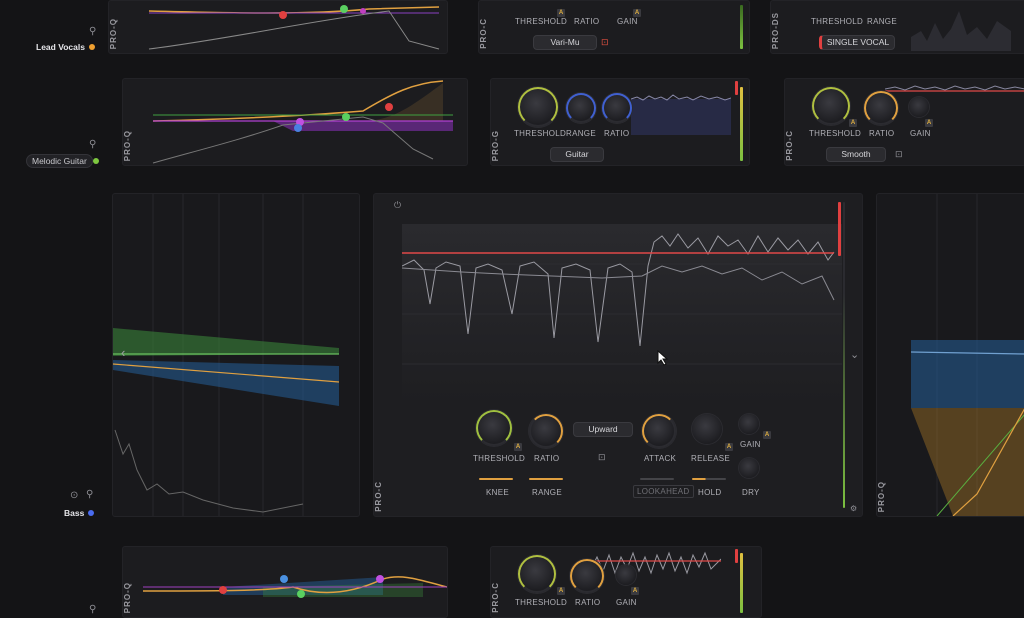  I want to click on chevron-down-icon: ⌄, so click(854, 355).